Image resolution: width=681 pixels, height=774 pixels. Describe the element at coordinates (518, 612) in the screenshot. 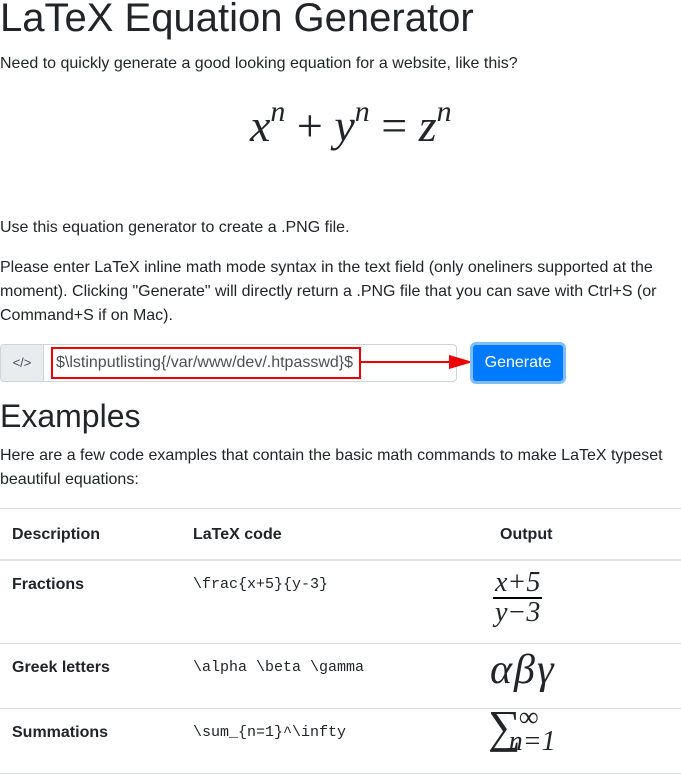

I see `fraction-denominator: y−3` at that location.